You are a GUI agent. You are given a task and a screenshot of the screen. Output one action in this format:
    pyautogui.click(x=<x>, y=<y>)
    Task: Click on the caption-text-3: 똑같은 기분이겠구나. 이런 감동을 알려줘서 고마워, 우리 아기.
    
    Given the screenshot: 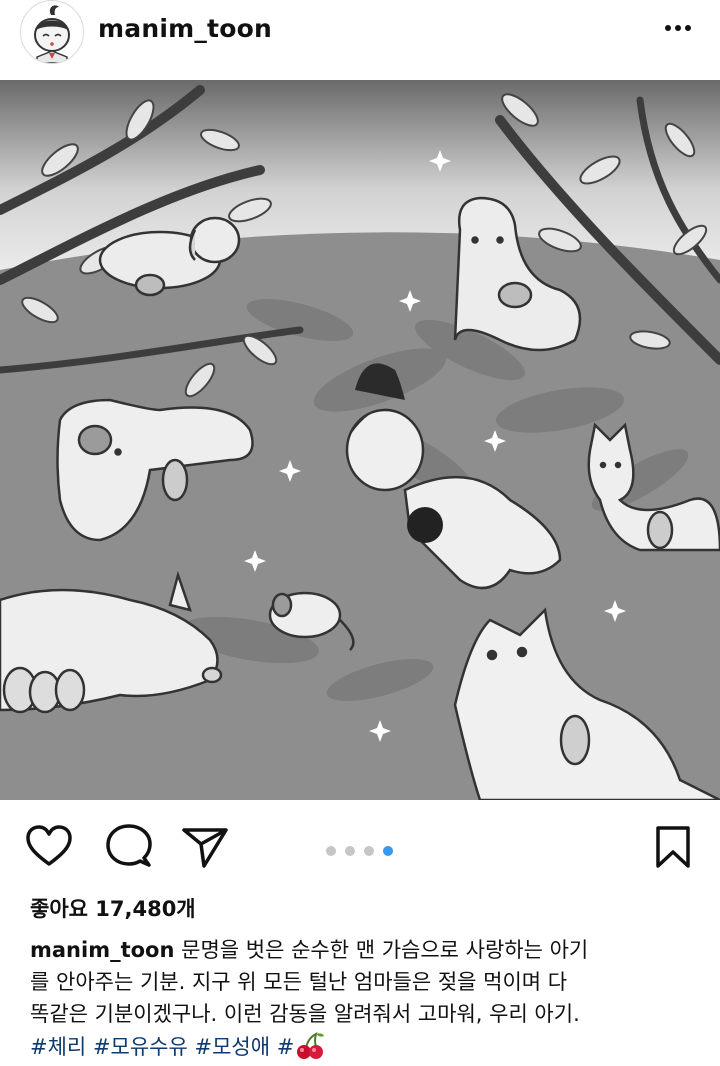 What is the action you would take?
    pyautogui.click(x=305, y=1014)
    